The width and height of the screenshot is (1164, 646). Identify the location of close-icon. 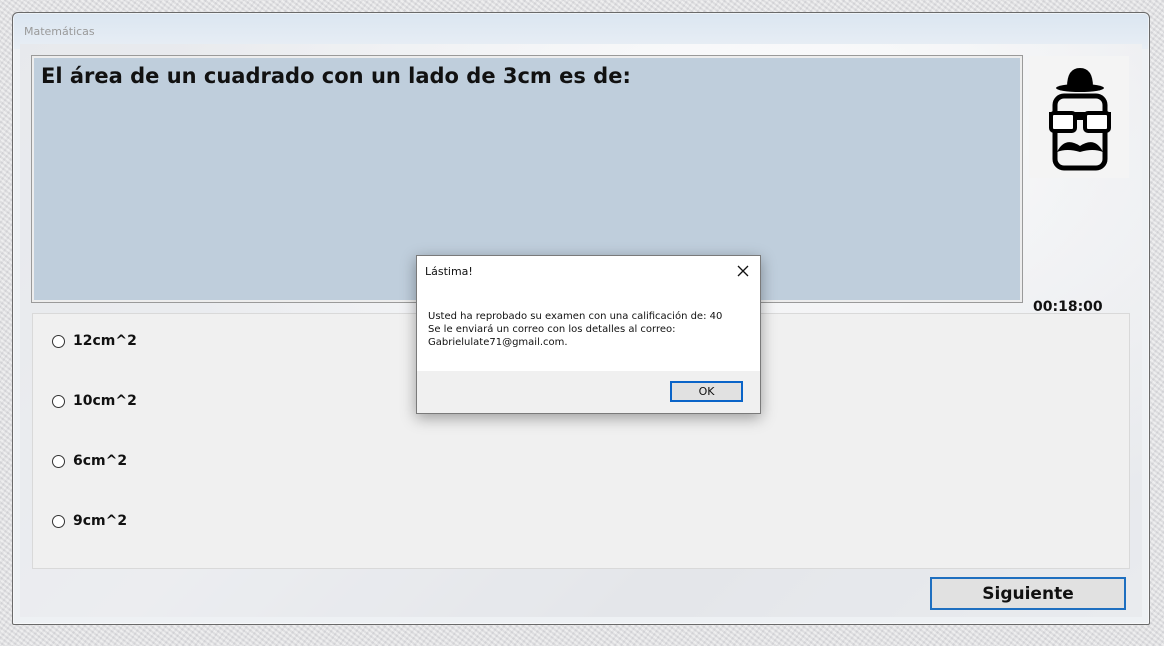
(743, 271).